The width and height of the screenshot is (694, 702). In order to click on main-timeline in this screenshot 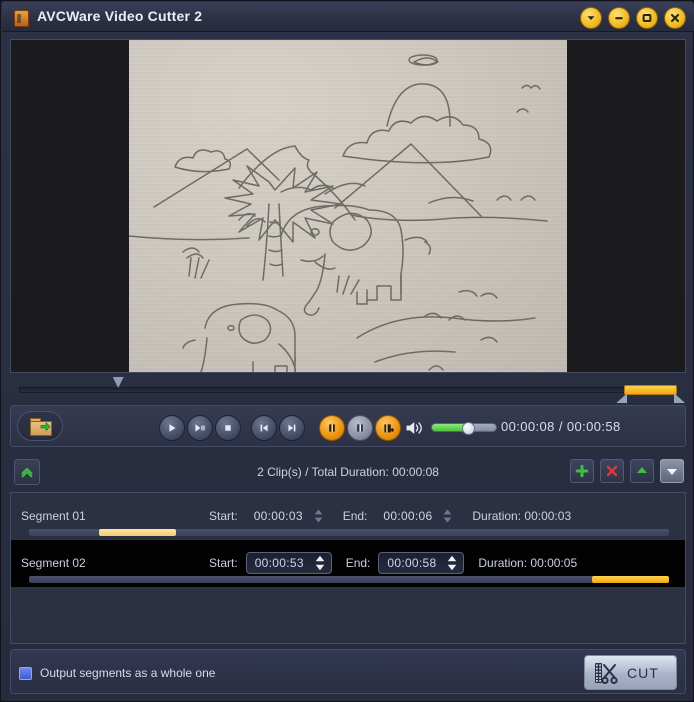, I will do `click(348, 389)`.